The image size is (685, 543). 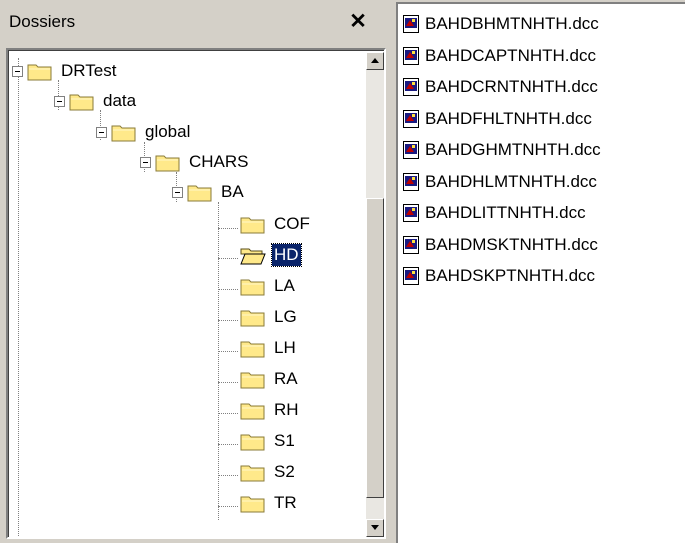 What do you see at coordinates (269, 503) in the screenshot?
I see `tree-item: TR` at bounding box center [269, 503].